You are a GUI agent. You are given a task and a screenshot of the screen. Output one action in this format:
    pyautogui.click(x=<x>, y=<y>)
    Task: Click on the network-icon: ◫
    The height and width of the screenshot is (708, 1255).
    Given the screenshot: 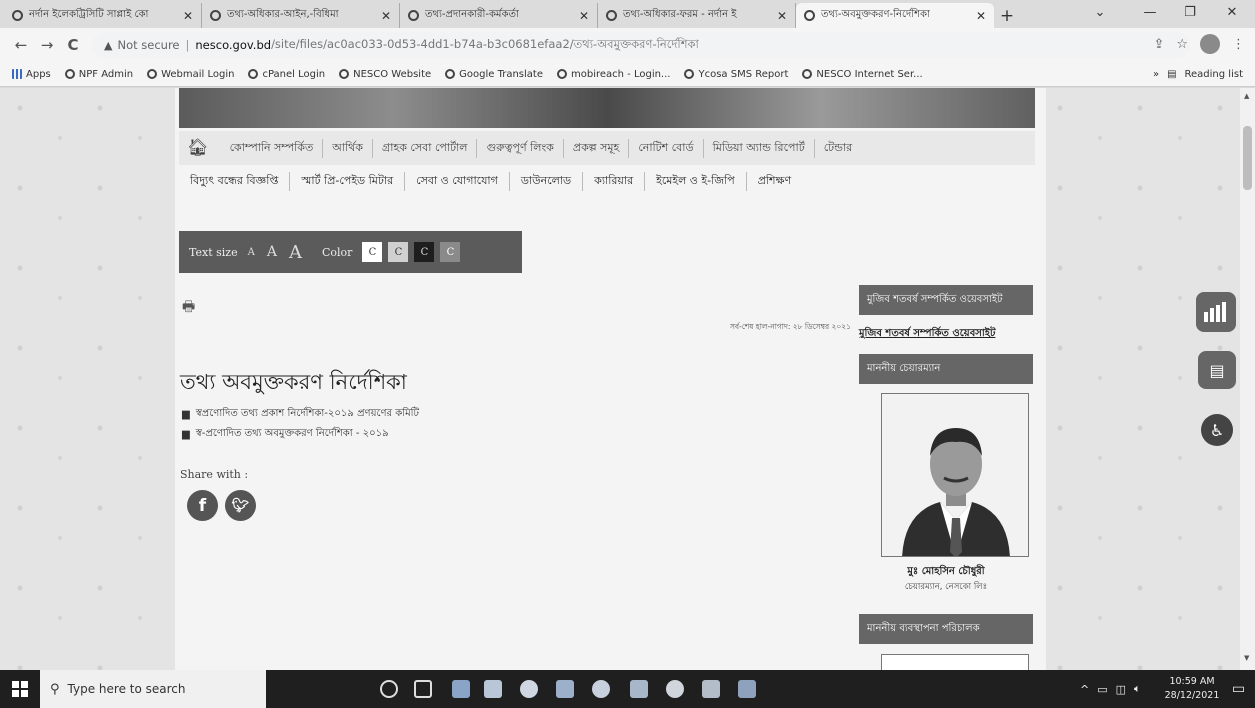 What is the action you would take?
    pyautogui.click(x=1121, y=689)
    